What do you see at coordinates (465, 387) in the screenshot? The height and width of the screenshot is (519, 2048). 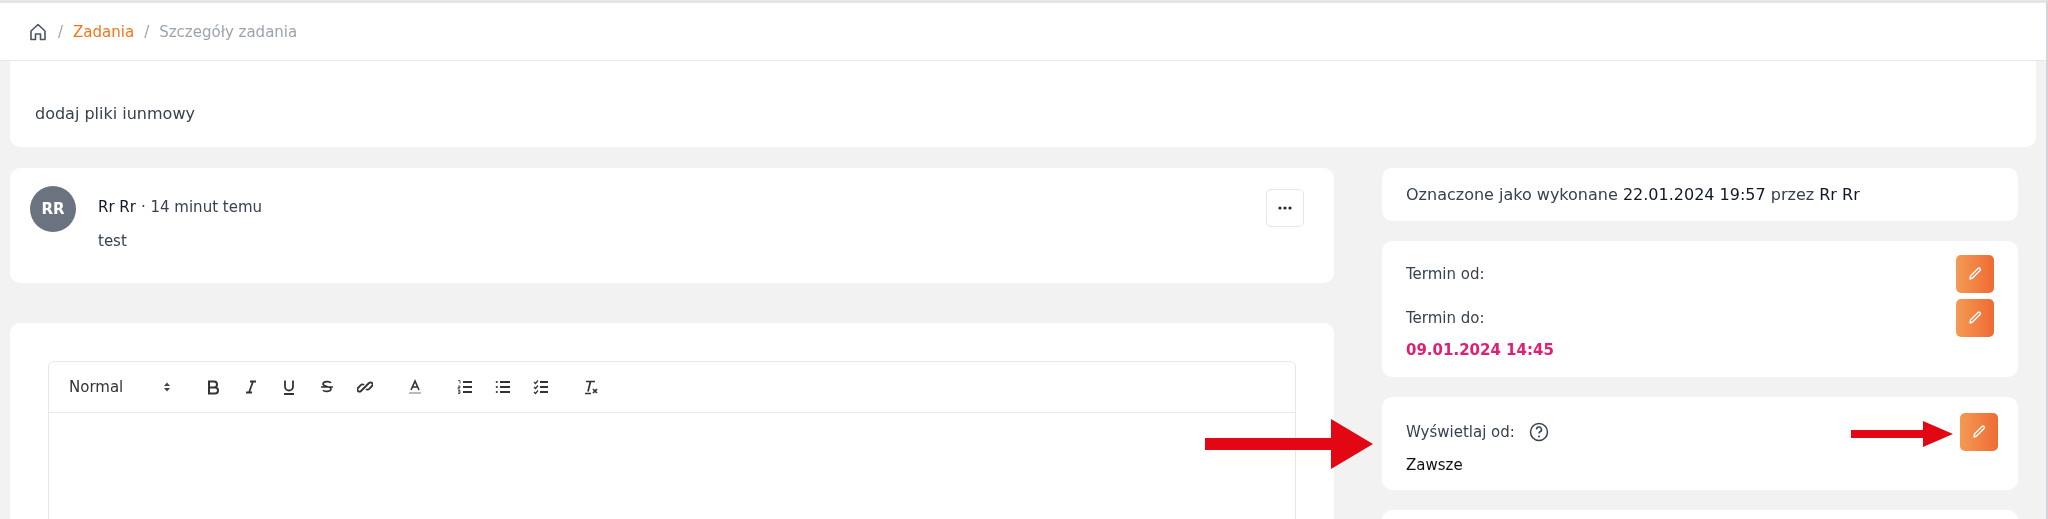 I see `numbered-list-icon` at bounding box center [465, 387].